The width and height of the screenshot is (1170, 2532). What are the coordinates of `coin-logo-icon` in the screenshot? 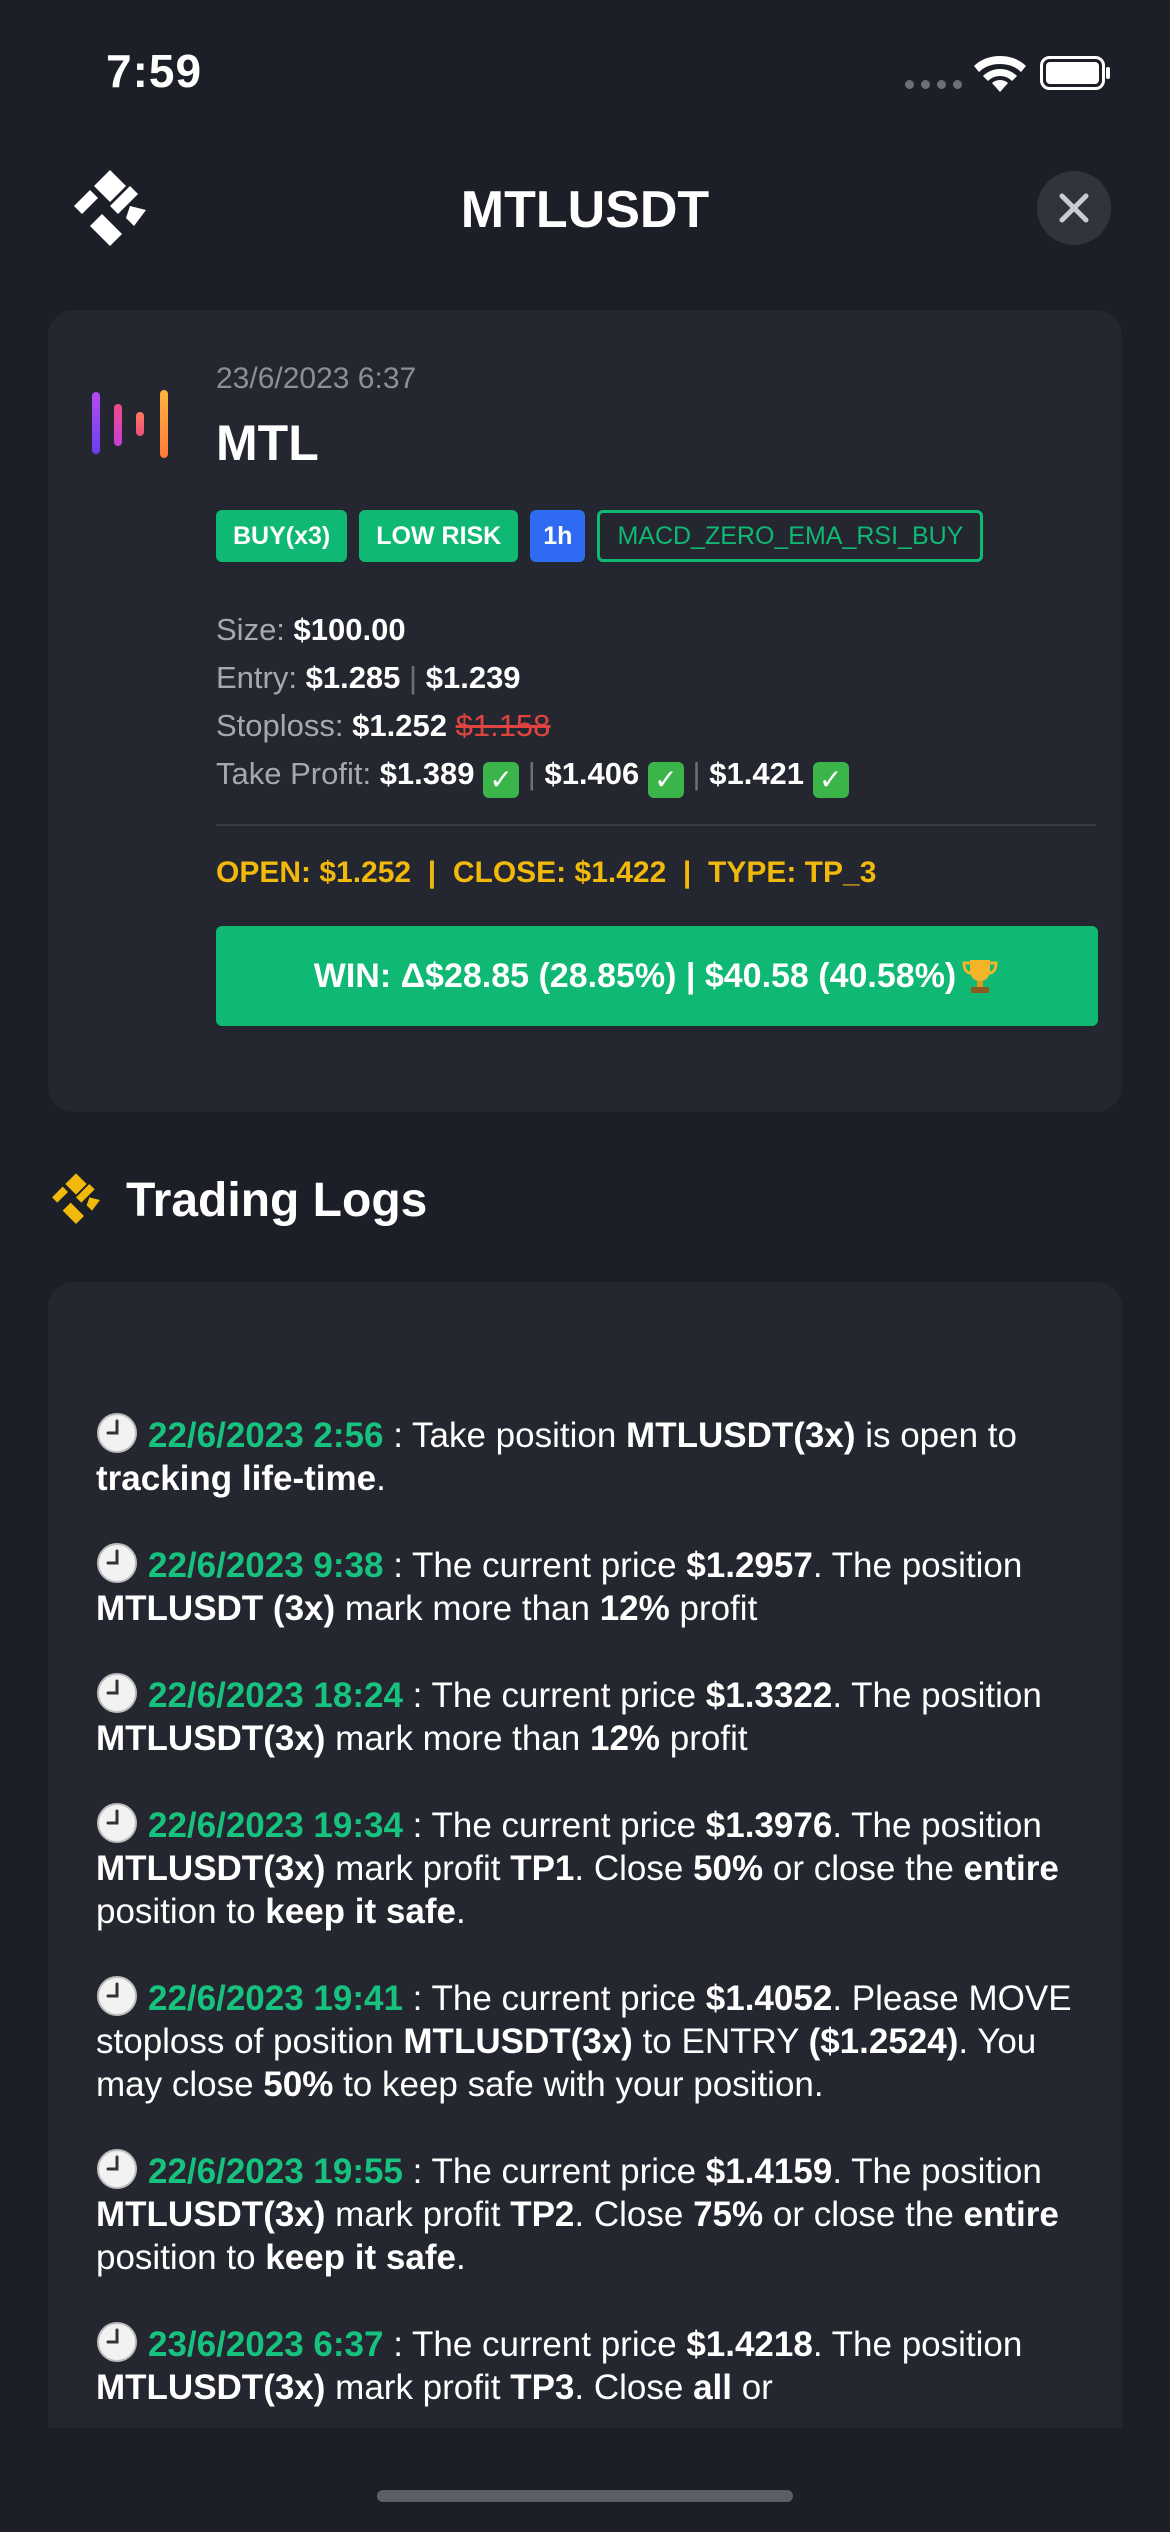 It's located at (130, 424).